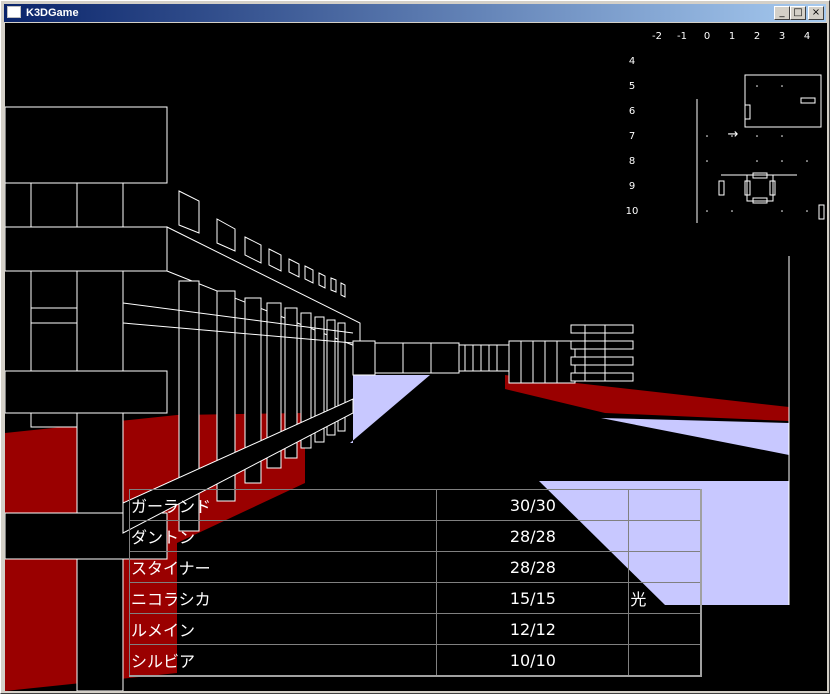  What do you see at coordinates (695, 436) in the screenshot?
I see `floor-lavender-mid` at bounding box center [695, 436].